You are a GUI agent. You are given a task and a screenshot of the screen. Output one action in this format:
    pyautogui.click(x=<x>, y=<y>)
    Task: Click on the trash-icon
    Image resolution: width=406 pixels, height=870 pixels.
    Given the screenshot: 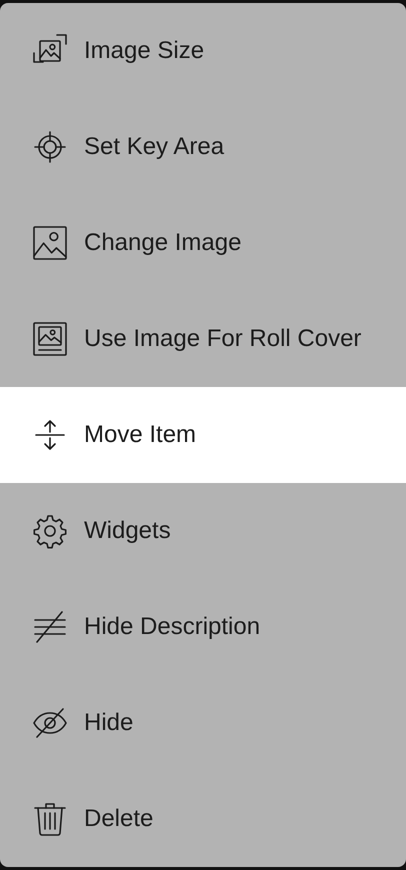 What is the action you would take?
    pyautogui.click(x=50, y=819)
    